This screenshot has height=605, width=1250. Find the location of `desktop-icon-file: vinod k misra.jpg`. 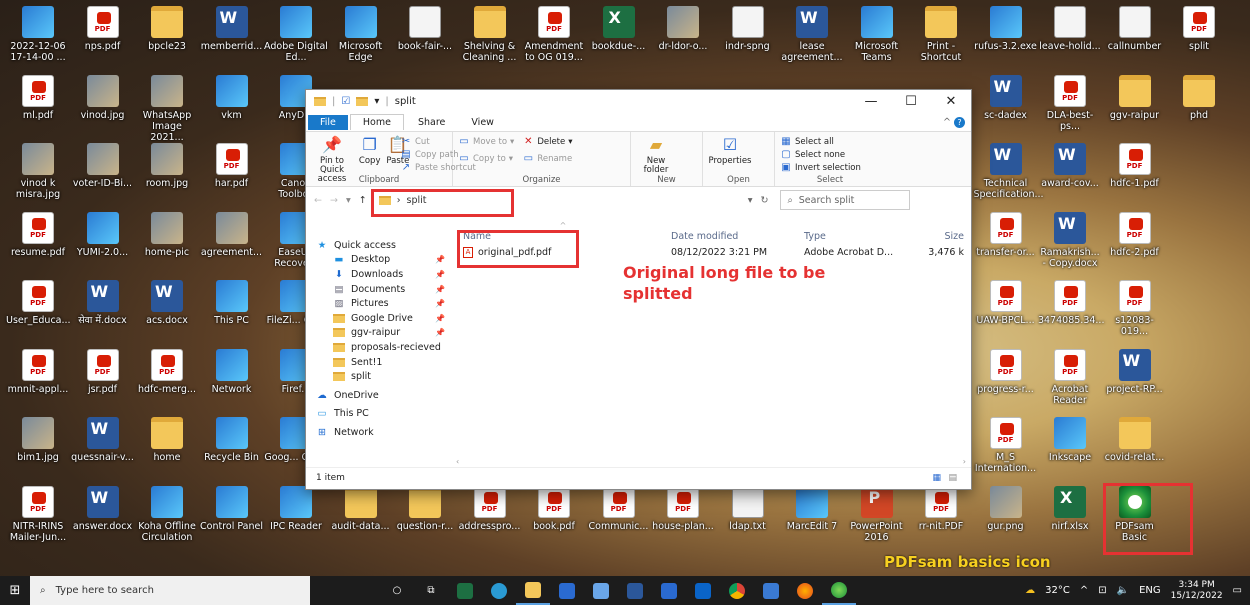

desktop-icon-file: vinod k misra.jpg is located at coordinates (38, 171).